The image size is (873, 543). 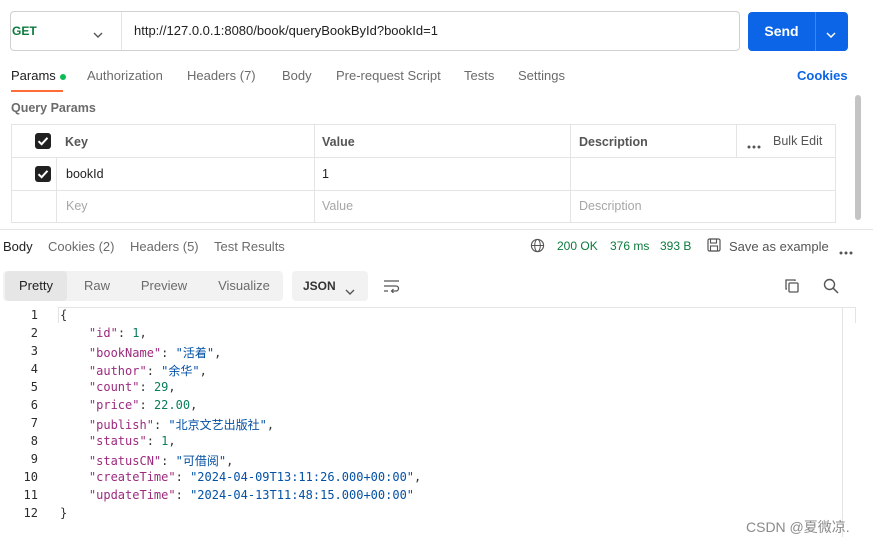 I want to click on checkbox-icon, so click(x=43, y=141).